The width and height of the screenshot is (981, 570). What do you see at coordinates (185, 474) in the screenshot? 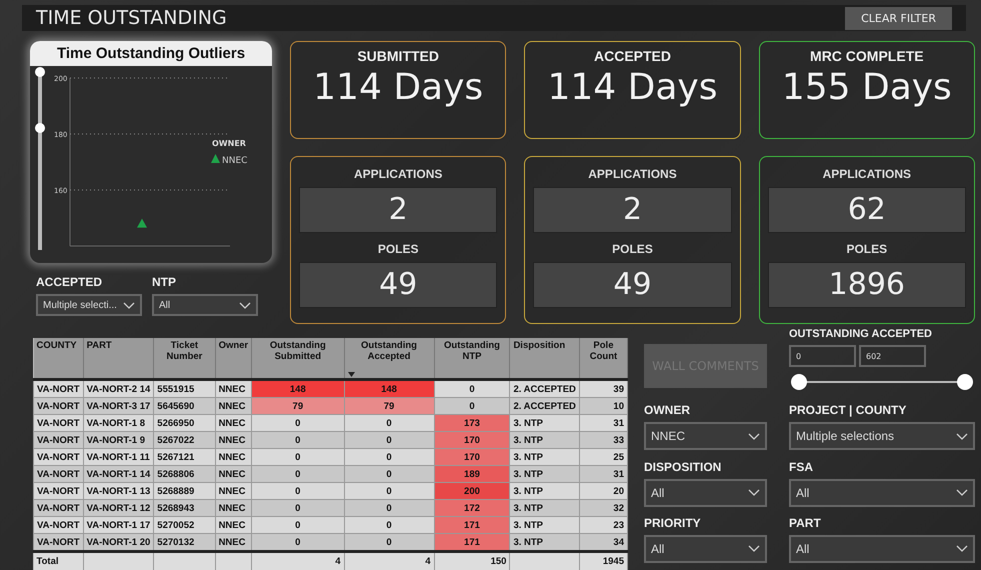
I see `table-cell: 5268806` at bounding box center [185, 474].